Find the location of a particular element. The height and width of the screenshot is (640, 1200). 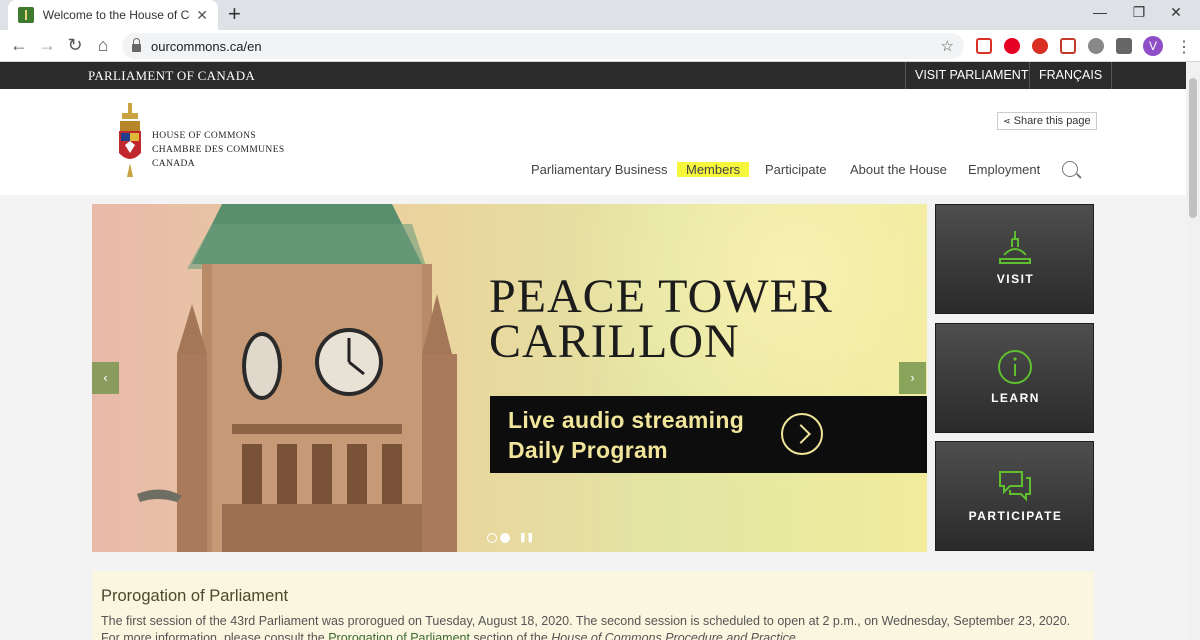

share-label: Share this page is located at coordinates (1052, 121).